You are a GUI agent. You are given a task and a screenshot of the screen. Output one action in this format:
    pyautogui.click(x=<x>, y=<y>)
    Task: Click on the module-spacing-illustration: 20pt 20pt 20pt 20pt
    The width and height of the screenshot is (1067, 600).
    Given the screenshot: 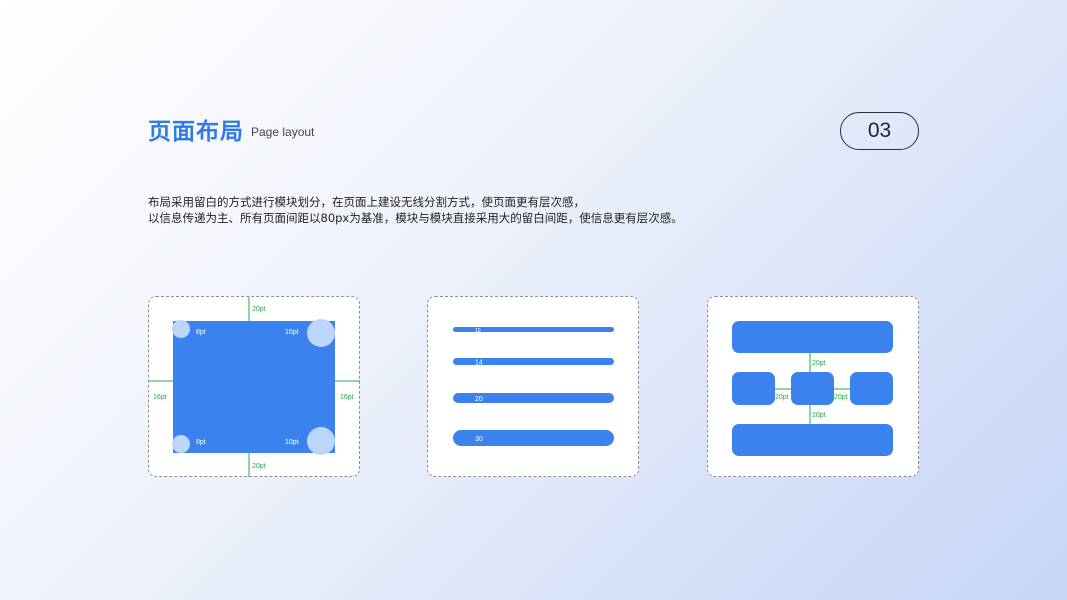 What is the action you would take?
    pyautogui.click(x=812, y=388)
    